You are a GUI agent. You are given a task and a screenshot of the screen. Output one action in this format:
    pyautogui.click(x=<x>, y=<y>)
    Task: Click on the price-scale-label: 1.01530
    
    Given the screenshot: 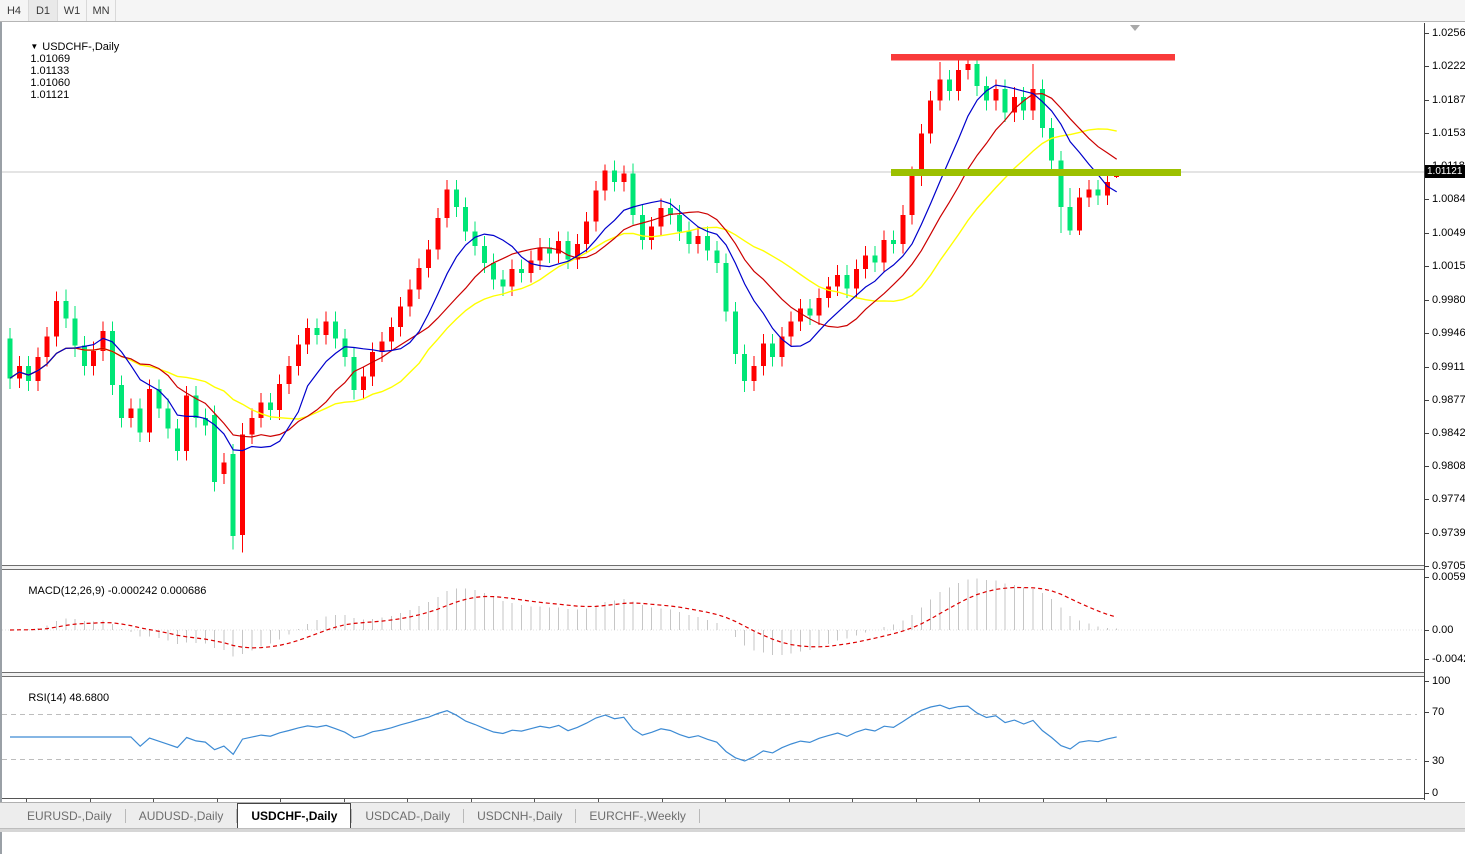 What is the action you would take?
    pyautogui.click(x=1448, y=132)
    